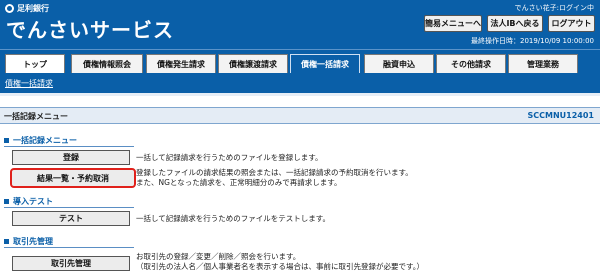  I want to click on screen-id: SCCMNU12401, so click(561, 115).